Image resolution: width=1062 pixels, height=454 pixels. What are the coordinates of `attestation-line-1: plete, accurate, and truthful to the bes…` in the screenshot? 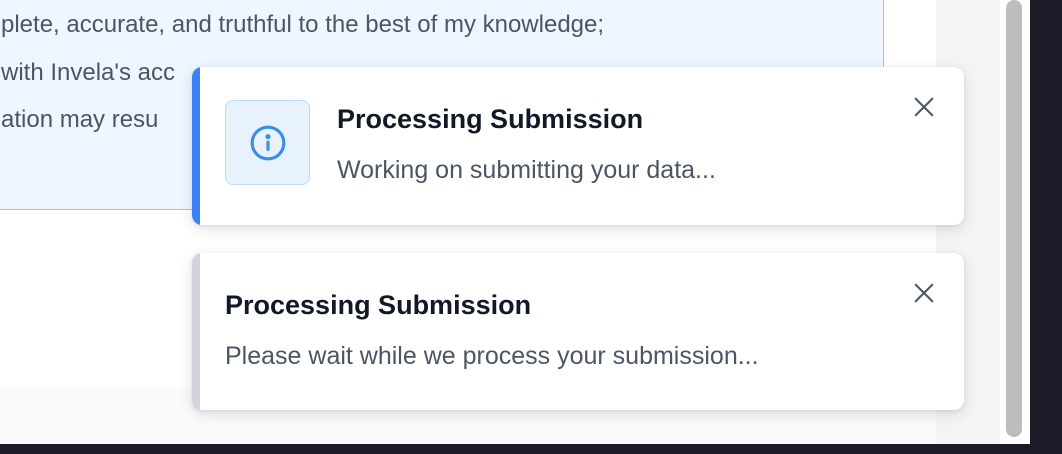 It's located at (303, 24).